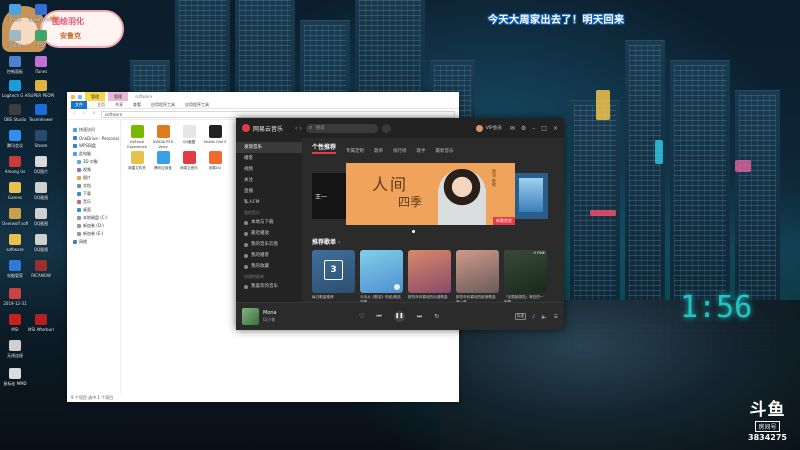 This screenshot has height=450, width=800. What do you see at coordinates (41, 89) in the screenshot?
I see `desktop-icon: SUPER PEOPLE CBT` at bounding box center [41, 89].